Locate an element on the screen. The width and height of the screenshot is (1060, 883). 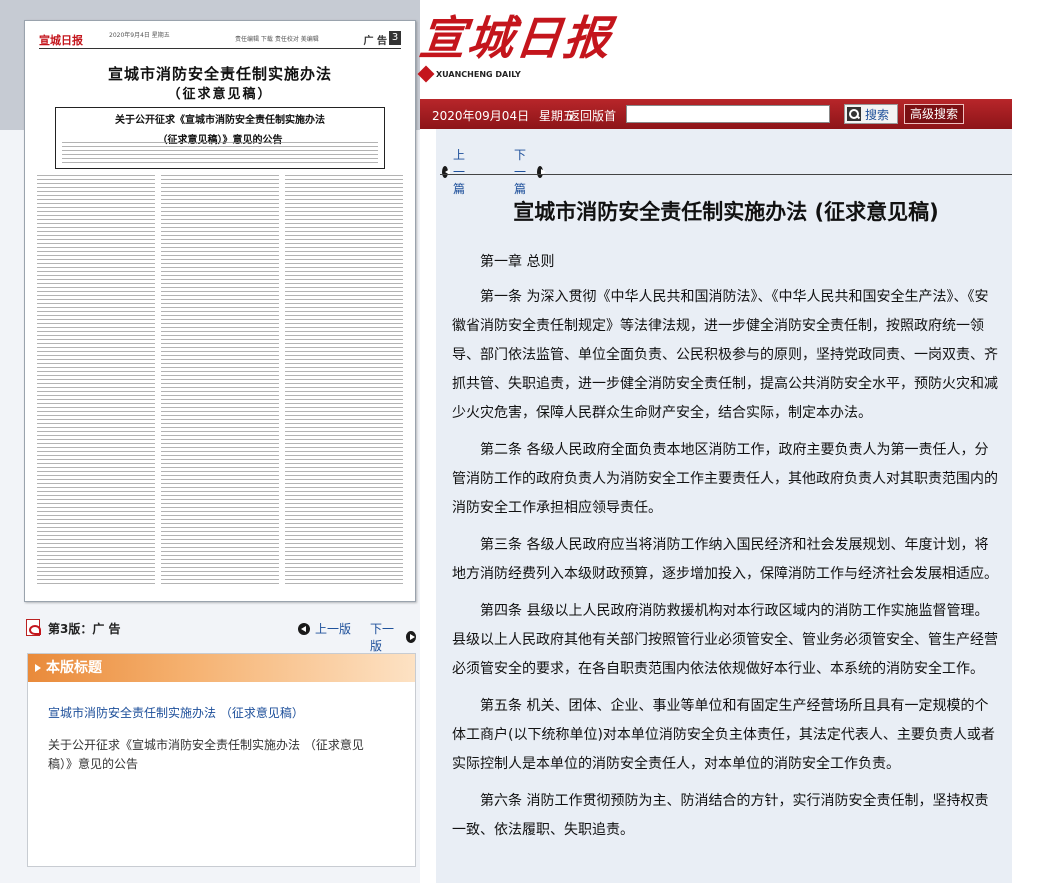
thumbnail-section: 广 告 is located at coordinates (375, 41).